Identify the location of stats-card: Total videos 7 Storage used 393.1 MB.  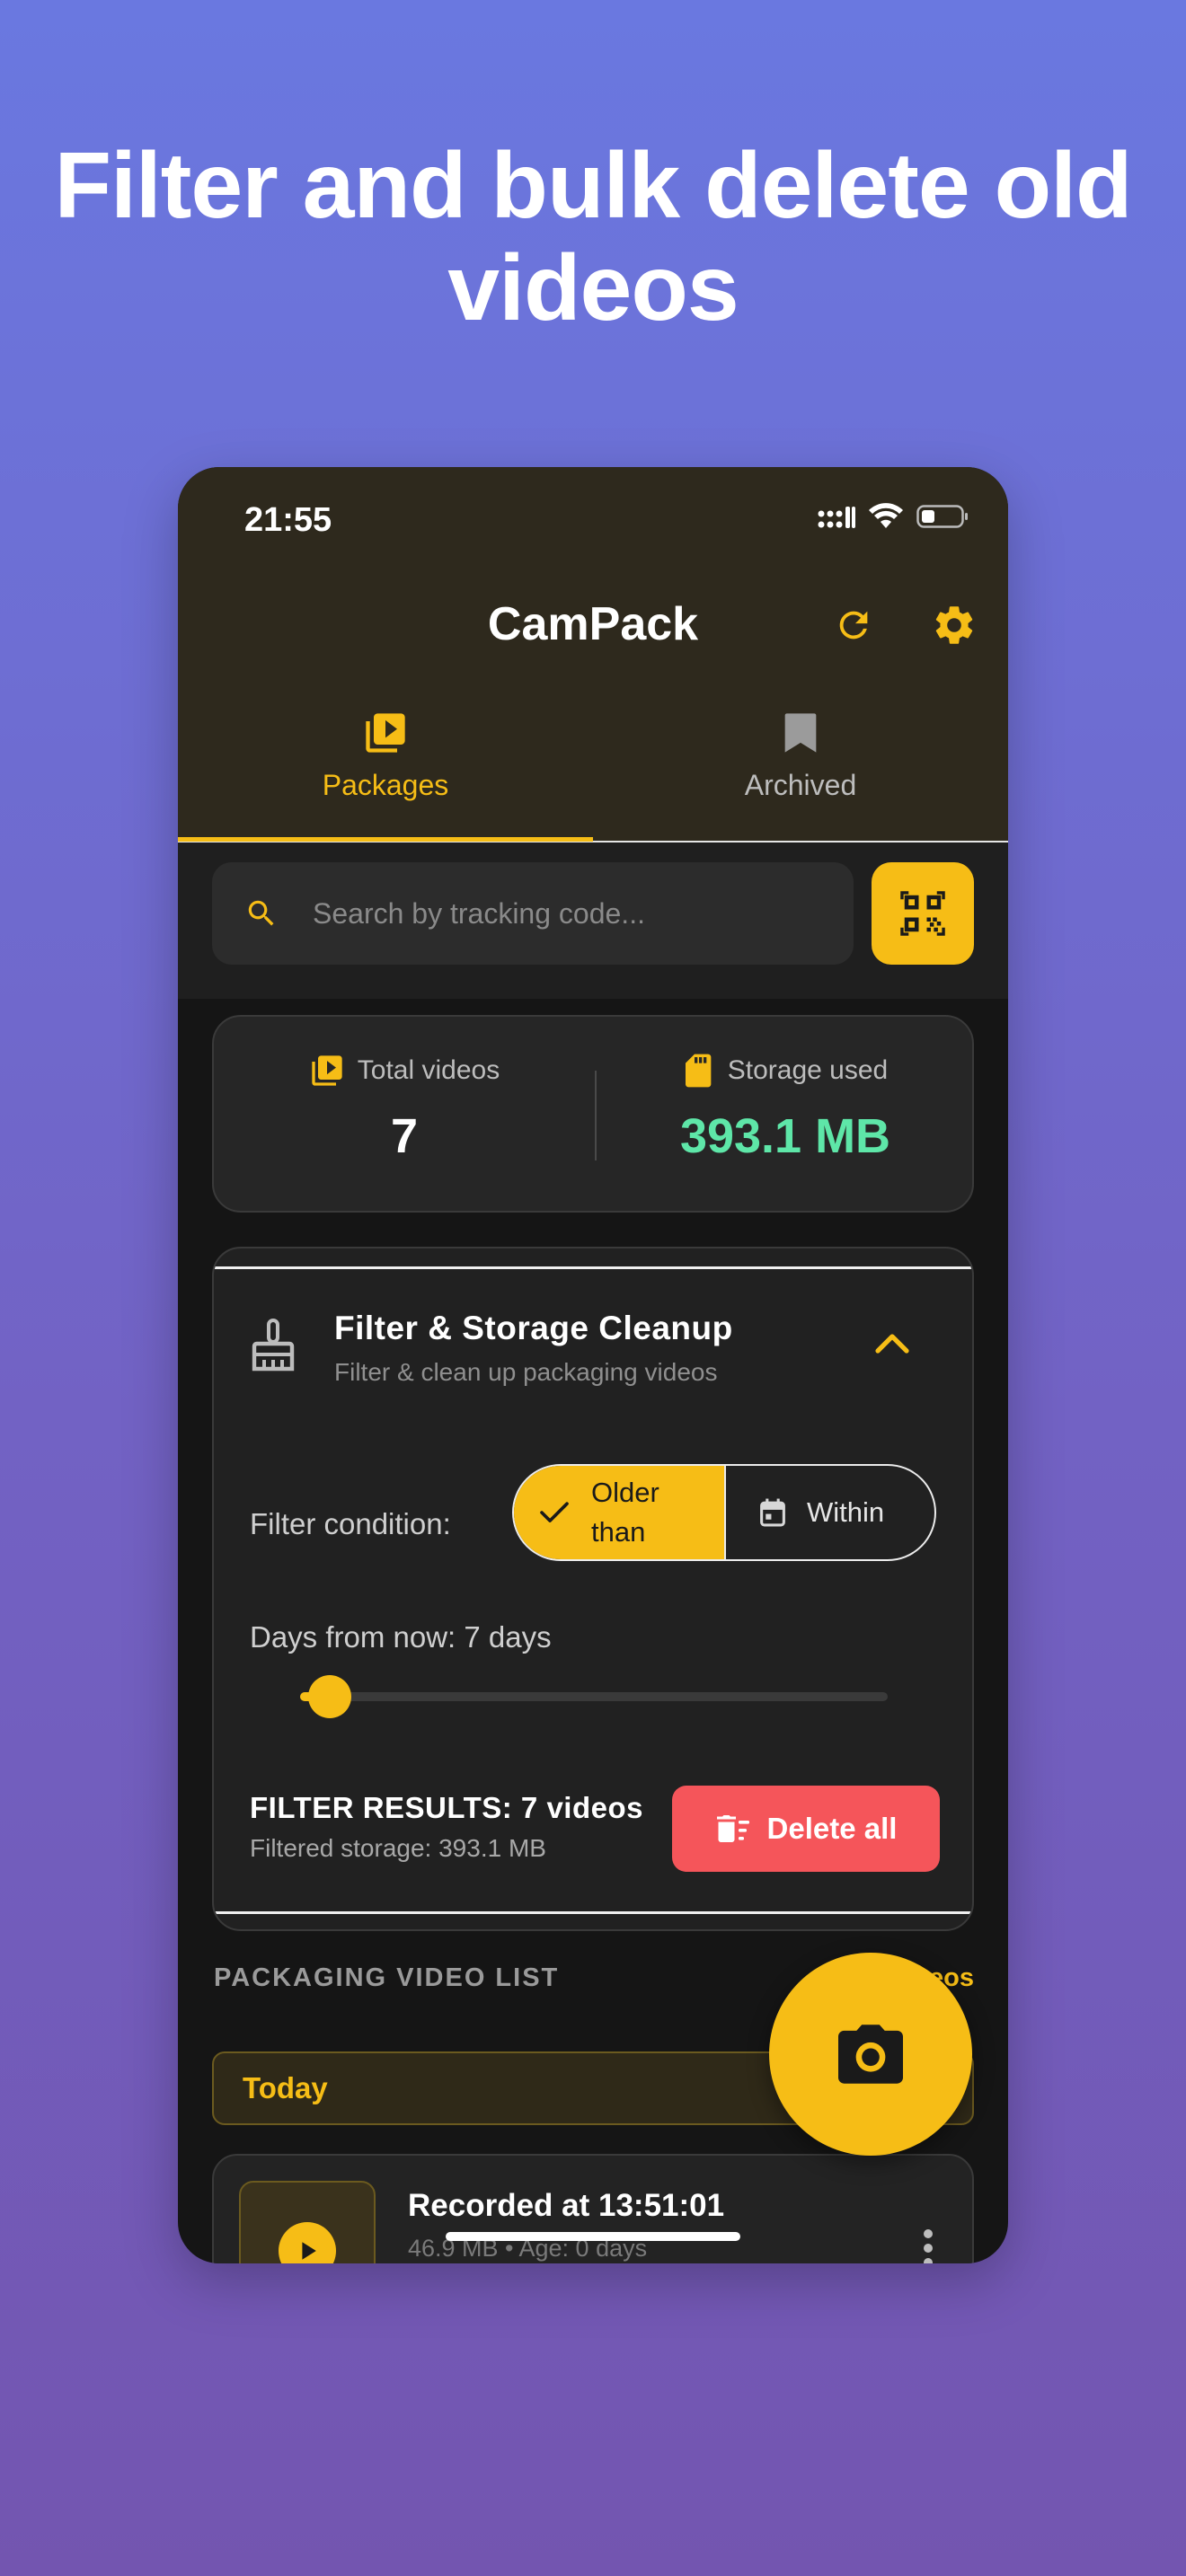
(593, 1114).